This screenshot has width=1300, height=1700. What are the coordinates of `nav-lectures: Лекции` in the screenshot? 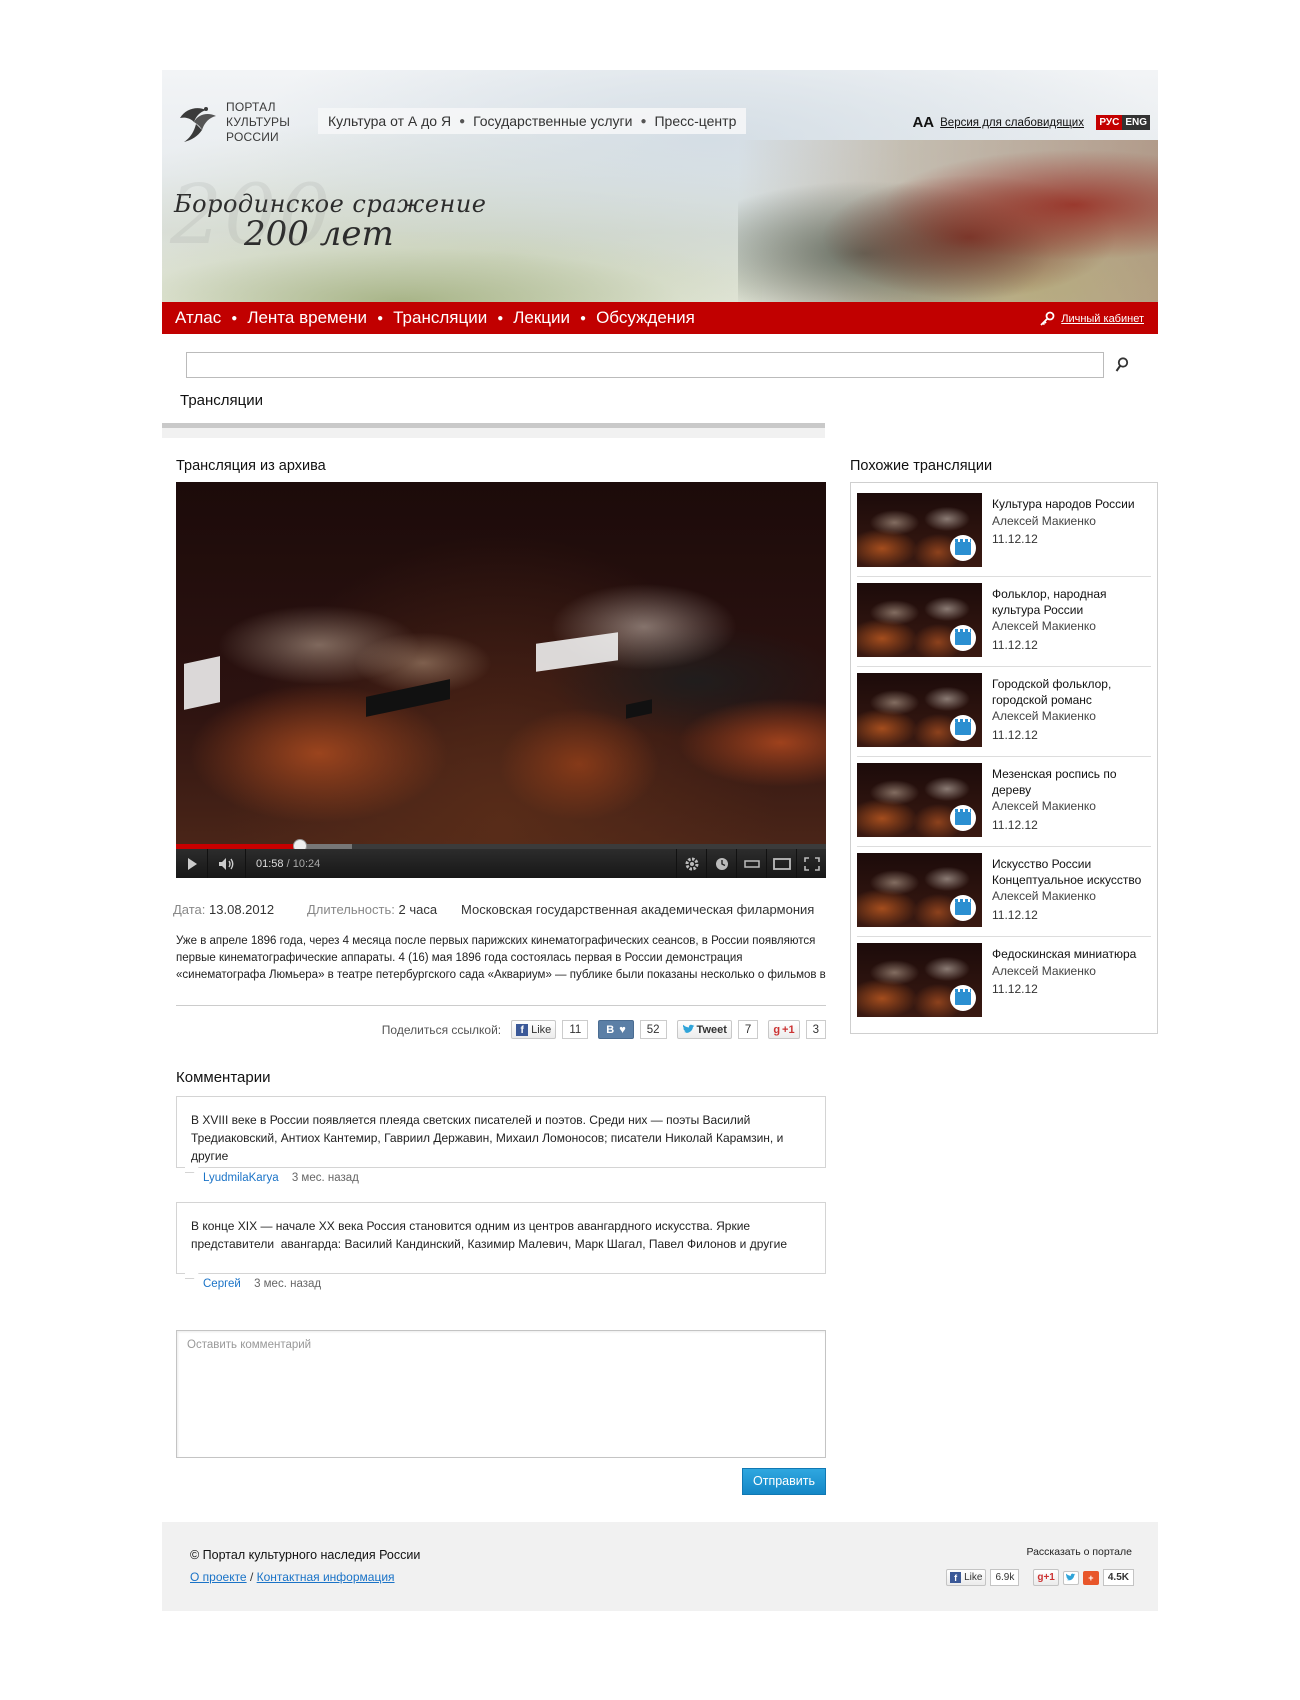 It's located at (541, 318).